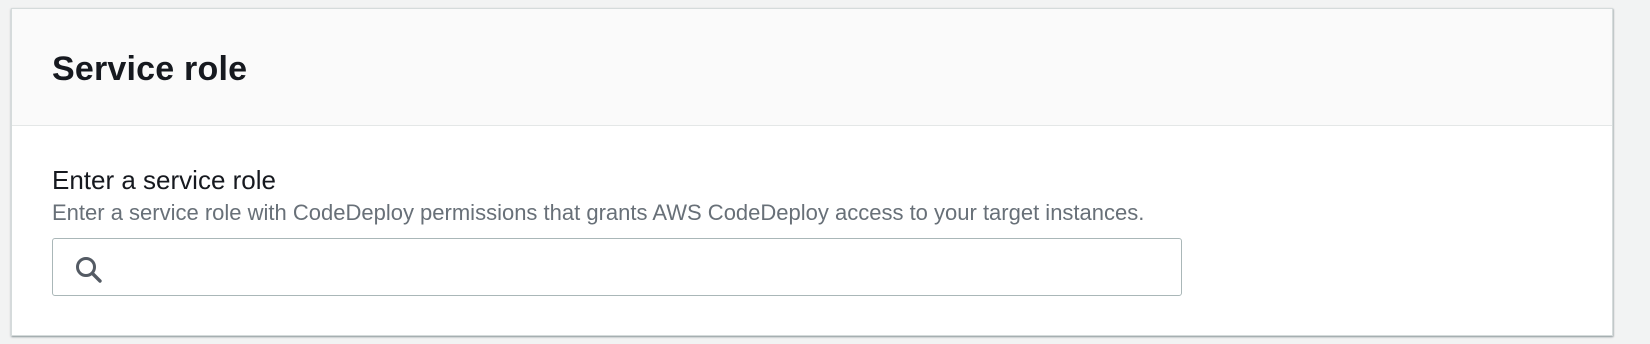 This screenshot has width=1650, height=344. Describe the element at coordinates (164, 180) in the screenshot. I see `service-role-label: Enter a service role` at that location.